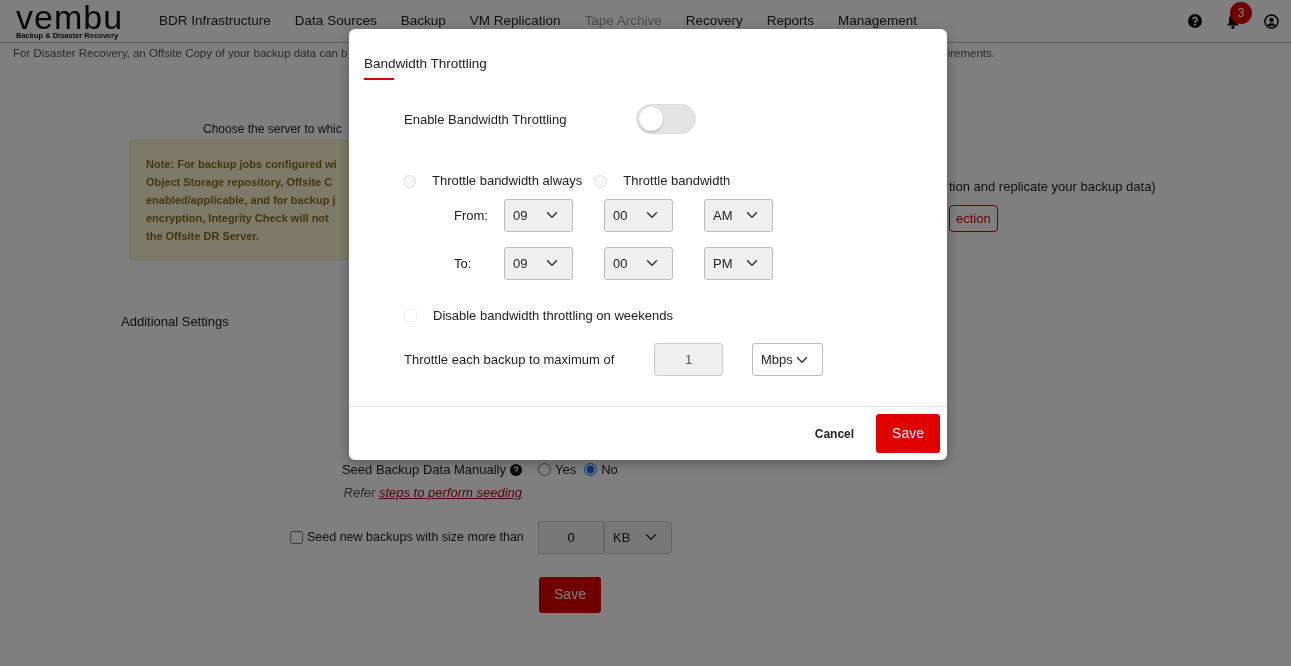  What do you see at coordinates (423, 21) in the screenshot?
I see `nav-link: Backup` at bounding box center [423, 21].